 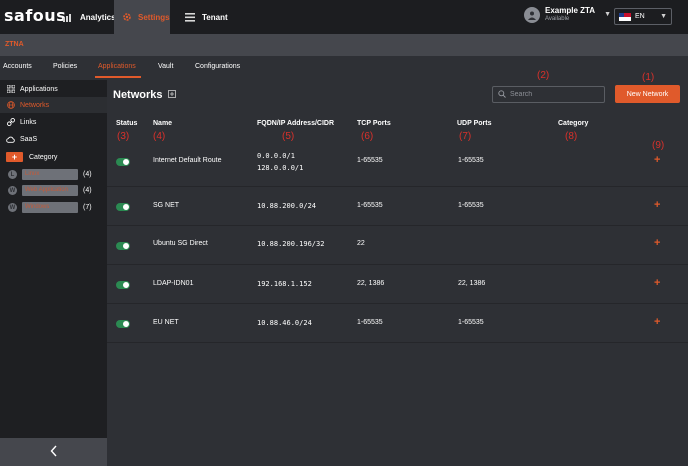 I want to click on tcp-ports: 22, so click(x=361, y=243).